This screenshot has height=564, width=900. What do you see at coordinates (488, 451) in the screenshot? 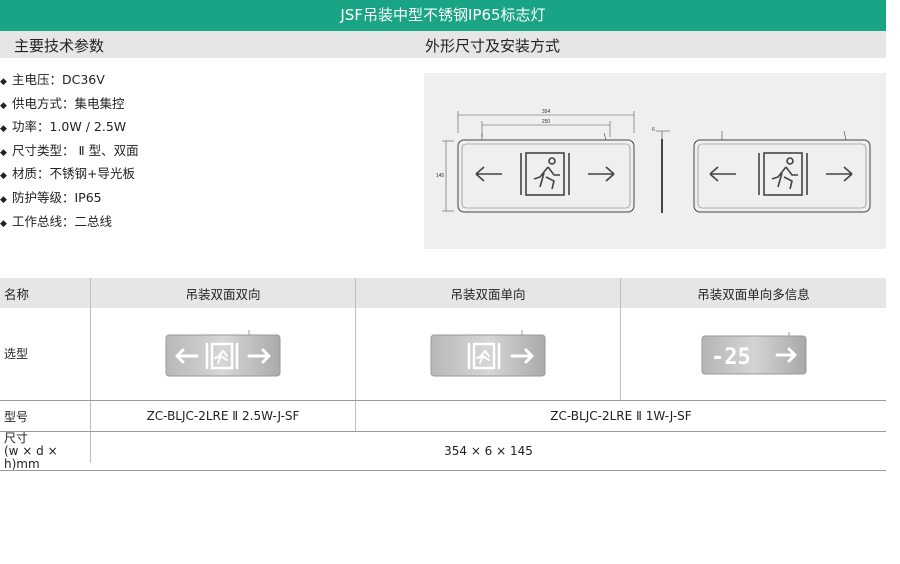
I see `size-value: 354 × 6 × 145` at bounding box center [488, 451].